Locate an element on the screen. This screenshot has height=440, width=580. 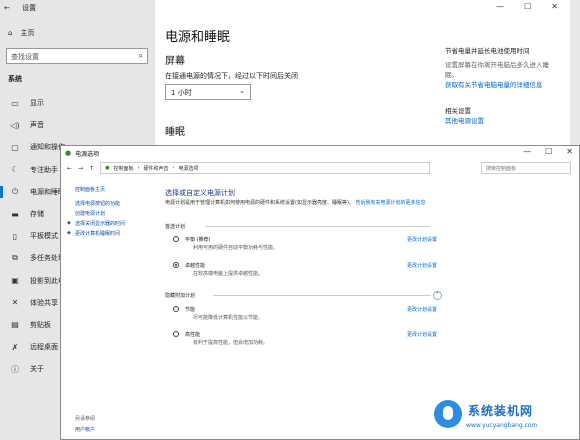
preferred-plans-divider is located at coordinates (317, 226).